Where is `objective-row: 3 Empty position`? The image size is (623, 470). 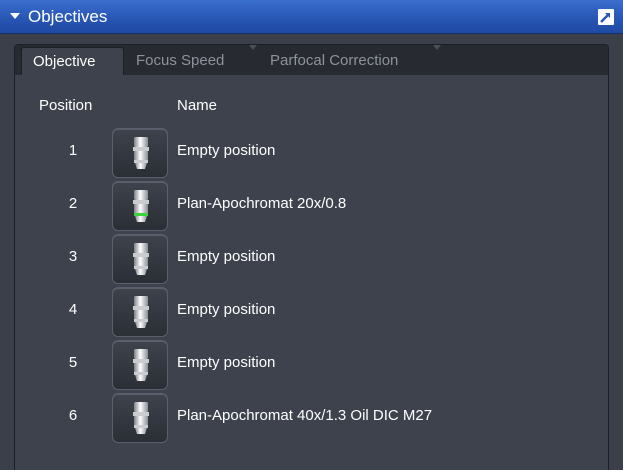
objective-row: 3 Empty position is located at coordinates (311, 259).